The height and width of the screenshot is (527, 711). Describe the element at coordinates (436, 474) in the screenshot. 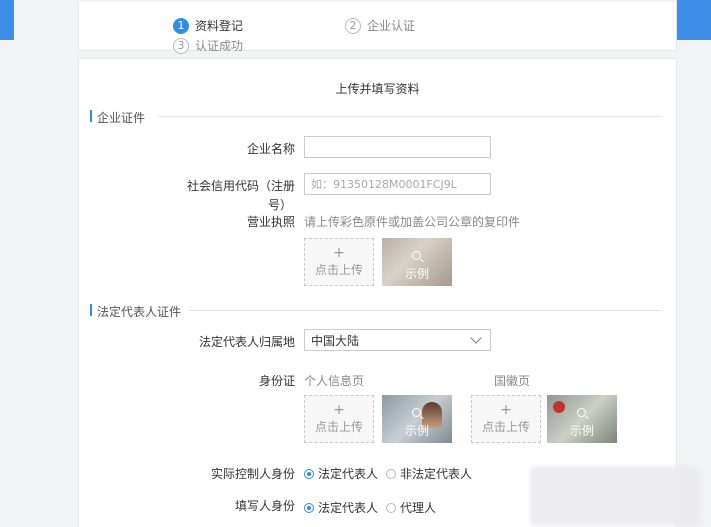

I see `radio-option-label: 非法定代表人` at that location.